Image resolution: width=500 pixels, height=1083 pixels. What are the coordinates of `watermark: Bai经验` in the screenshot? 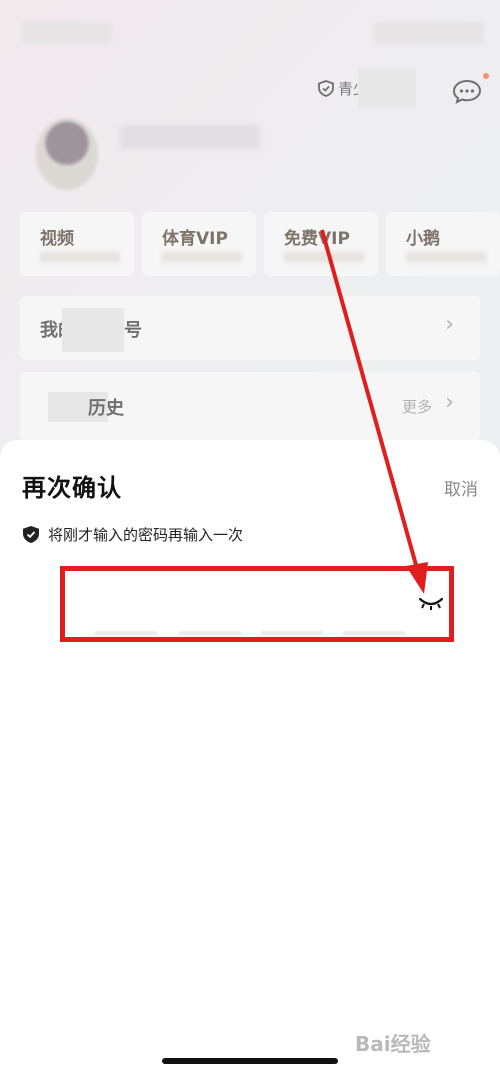 It's located at (393, 1044).